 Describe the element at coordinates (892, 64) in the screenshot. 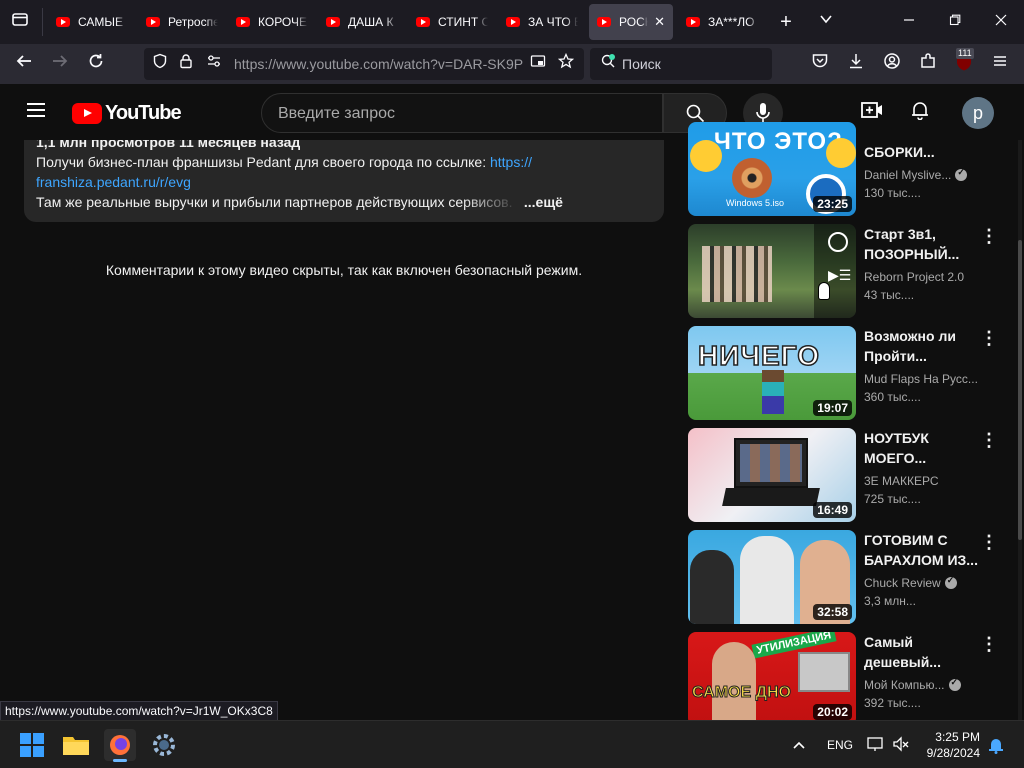

I see `account-icon` at that location.